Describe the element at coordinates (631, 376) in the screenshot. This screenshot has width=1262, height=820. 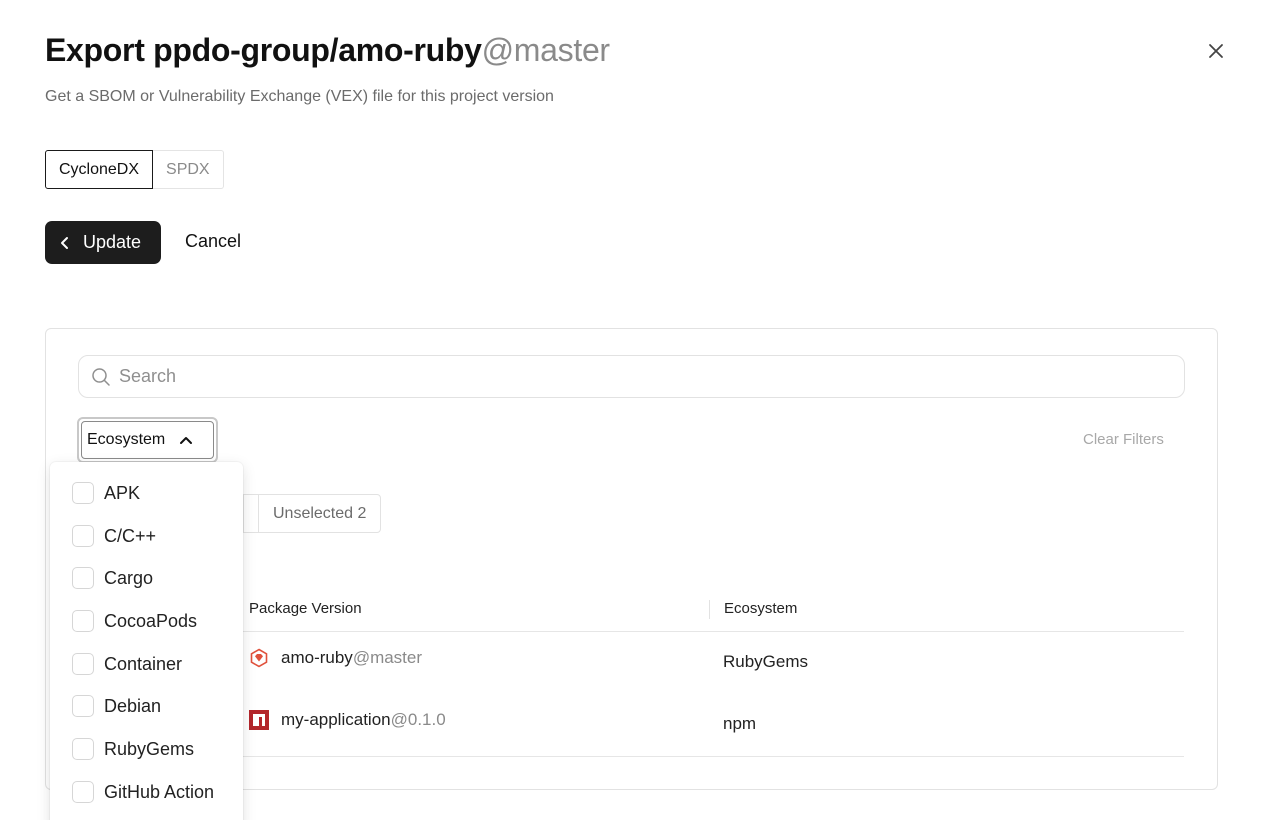
I see `search-input: Search` at that location.